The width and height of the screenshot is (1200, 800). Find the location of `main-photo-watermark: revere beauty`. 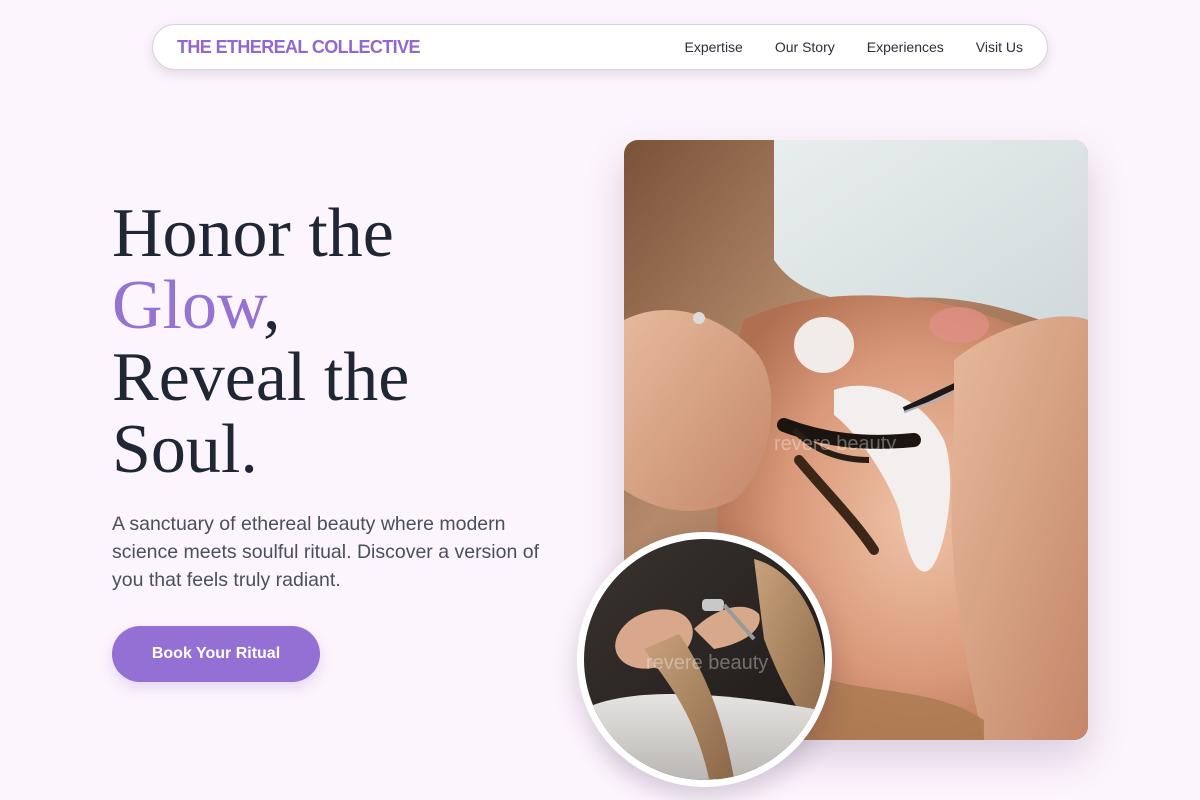

main-photo-watermark: revere beauty is located at coordinates (835, 444).